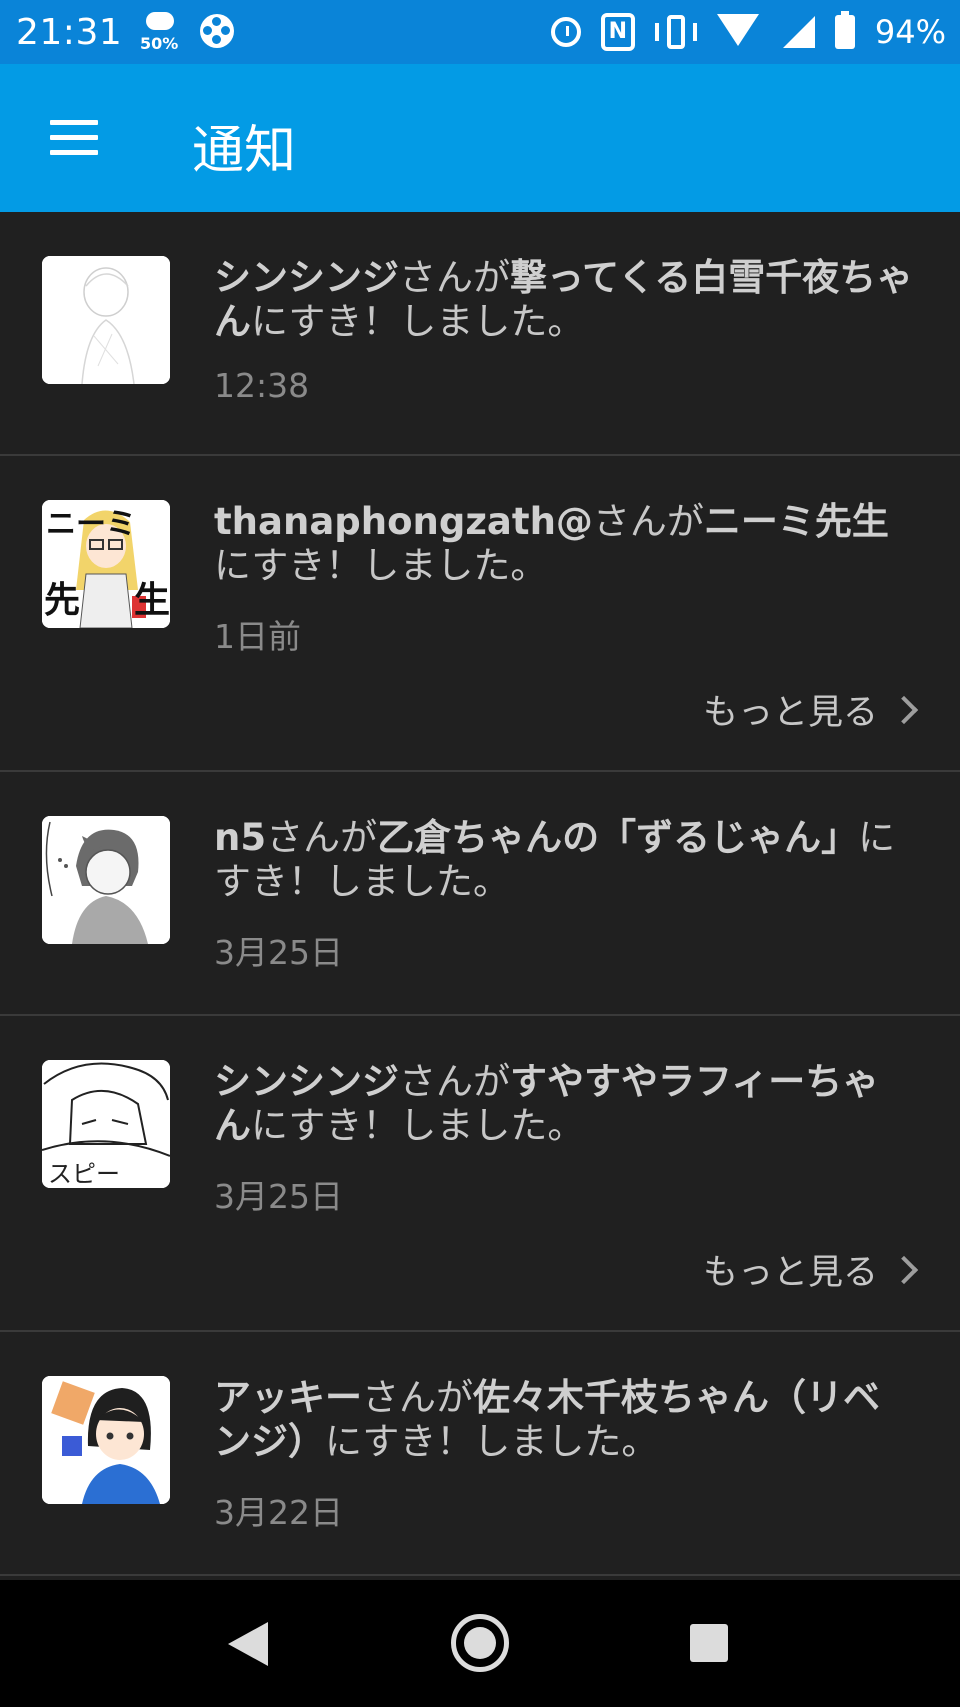 This screenshot has width=960, height=1707. I want to click on battery-percent: 94%, so click(910, 32).